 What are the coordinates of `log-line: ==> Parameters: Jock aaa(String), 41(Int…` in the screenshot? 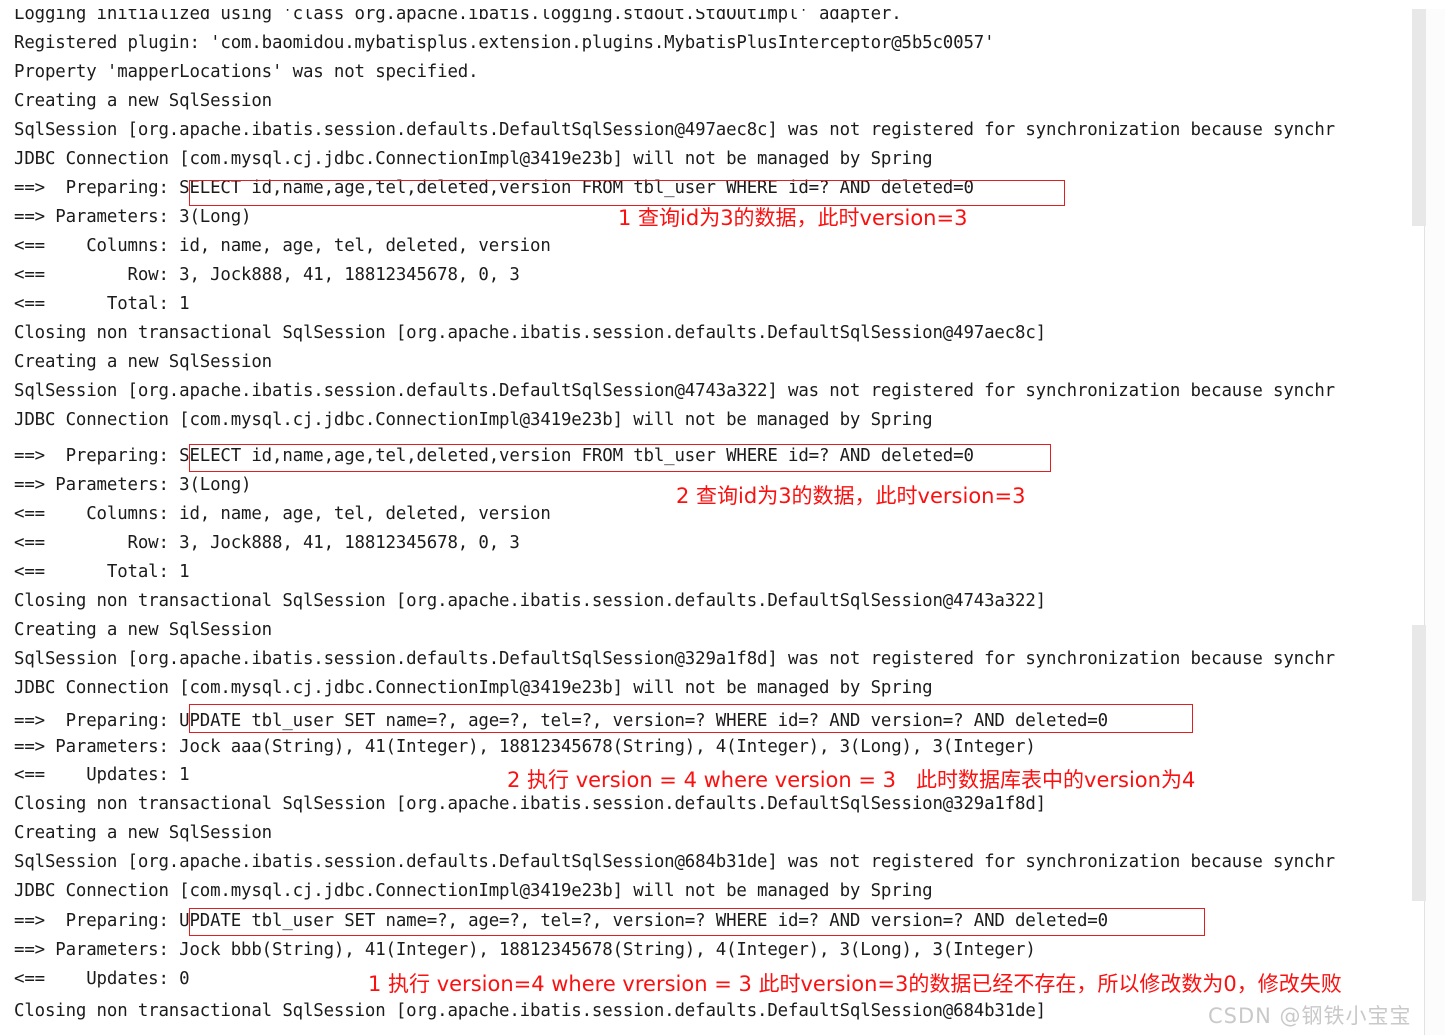 It's located at (525, 747).